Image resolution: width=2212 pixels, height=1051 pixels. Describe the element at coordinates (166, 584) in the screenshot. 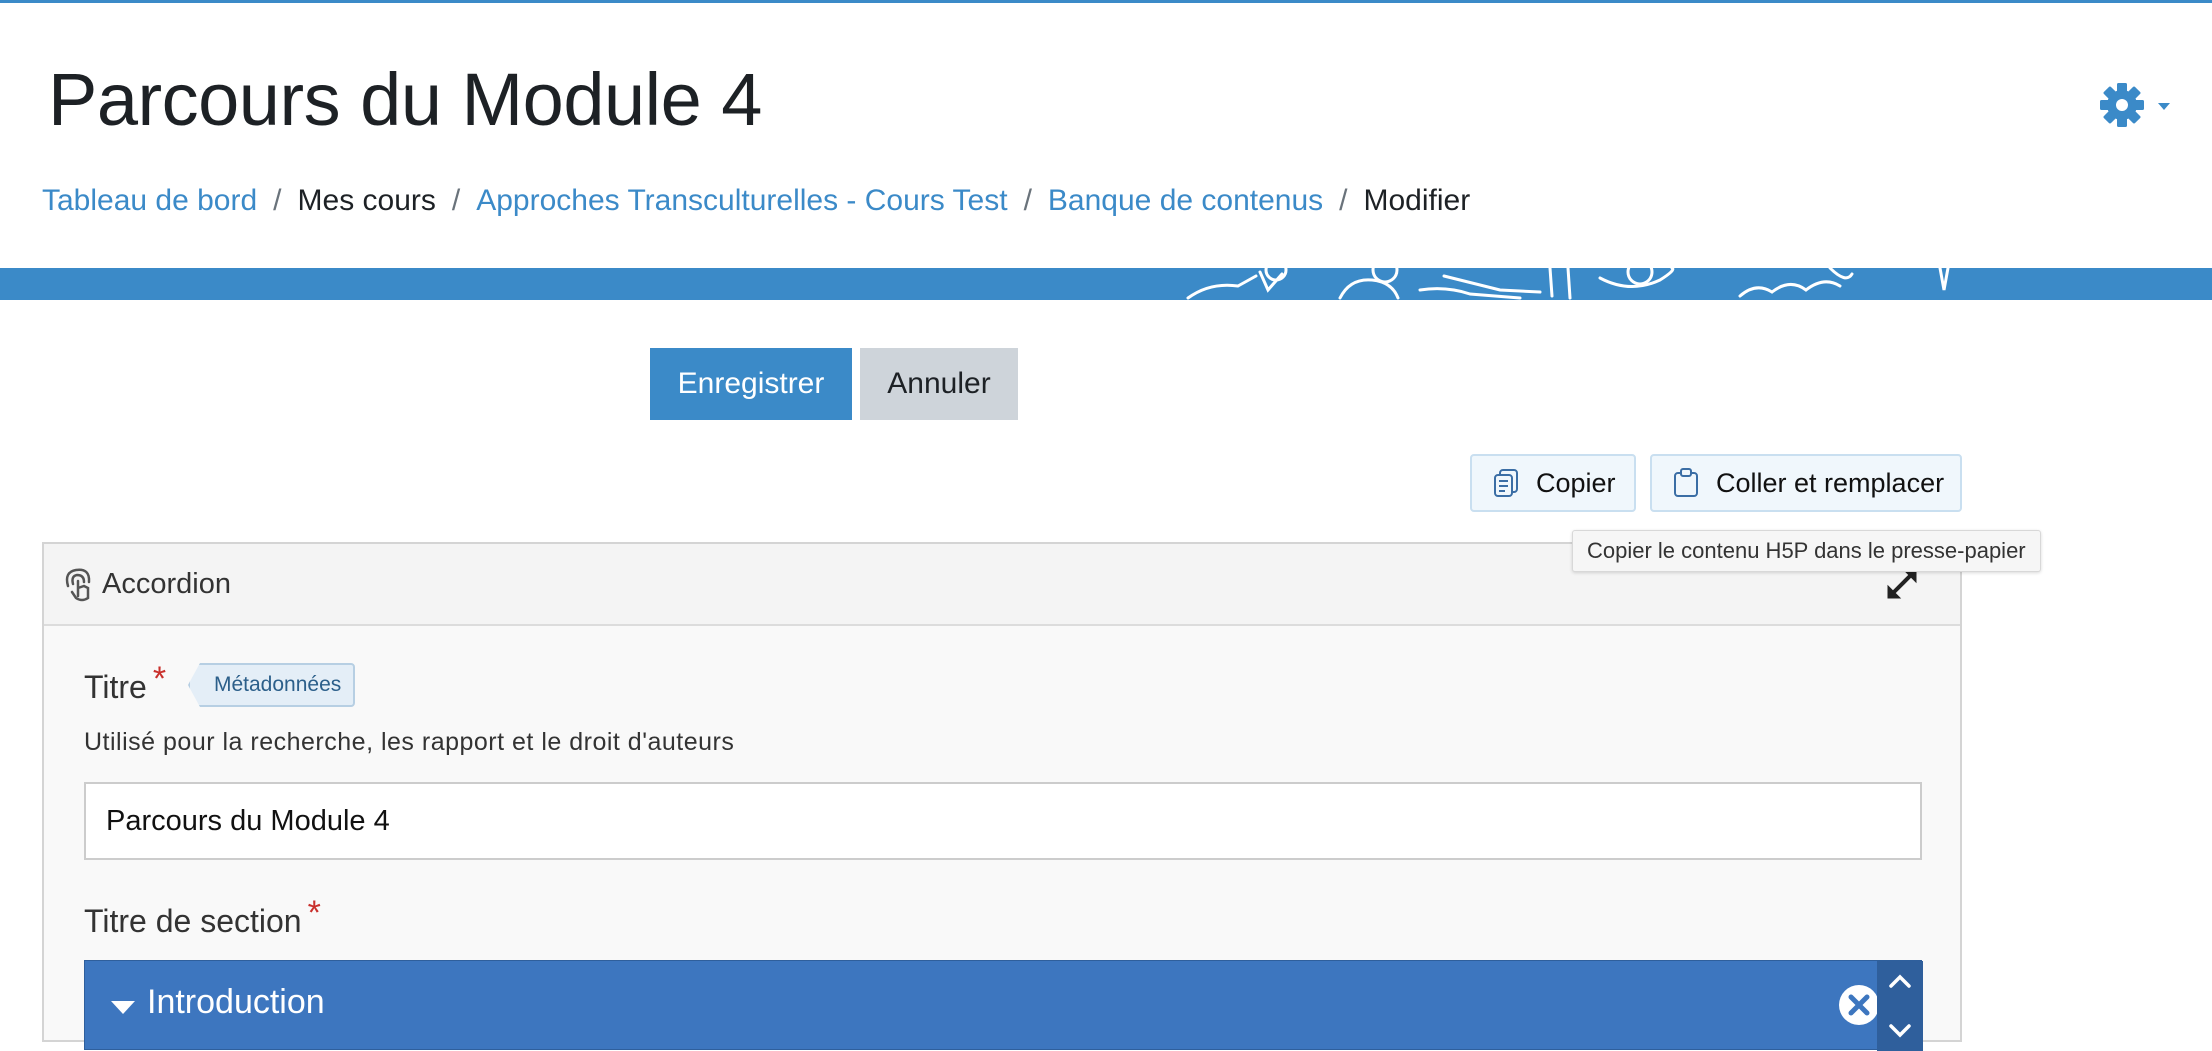

I see `library-name: Accordion` at that location.